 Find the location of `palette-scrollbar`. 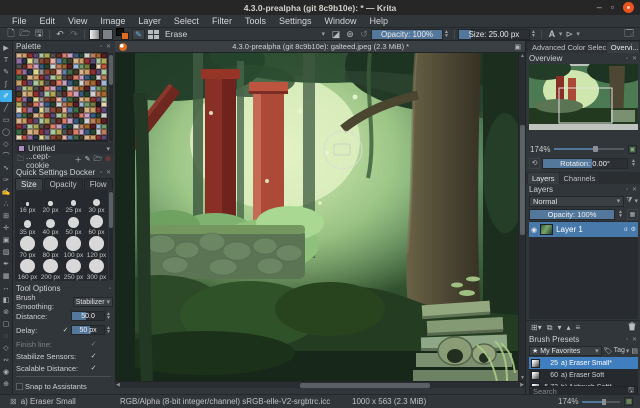

palette-scrollbar is located at coordinates (111, 97).